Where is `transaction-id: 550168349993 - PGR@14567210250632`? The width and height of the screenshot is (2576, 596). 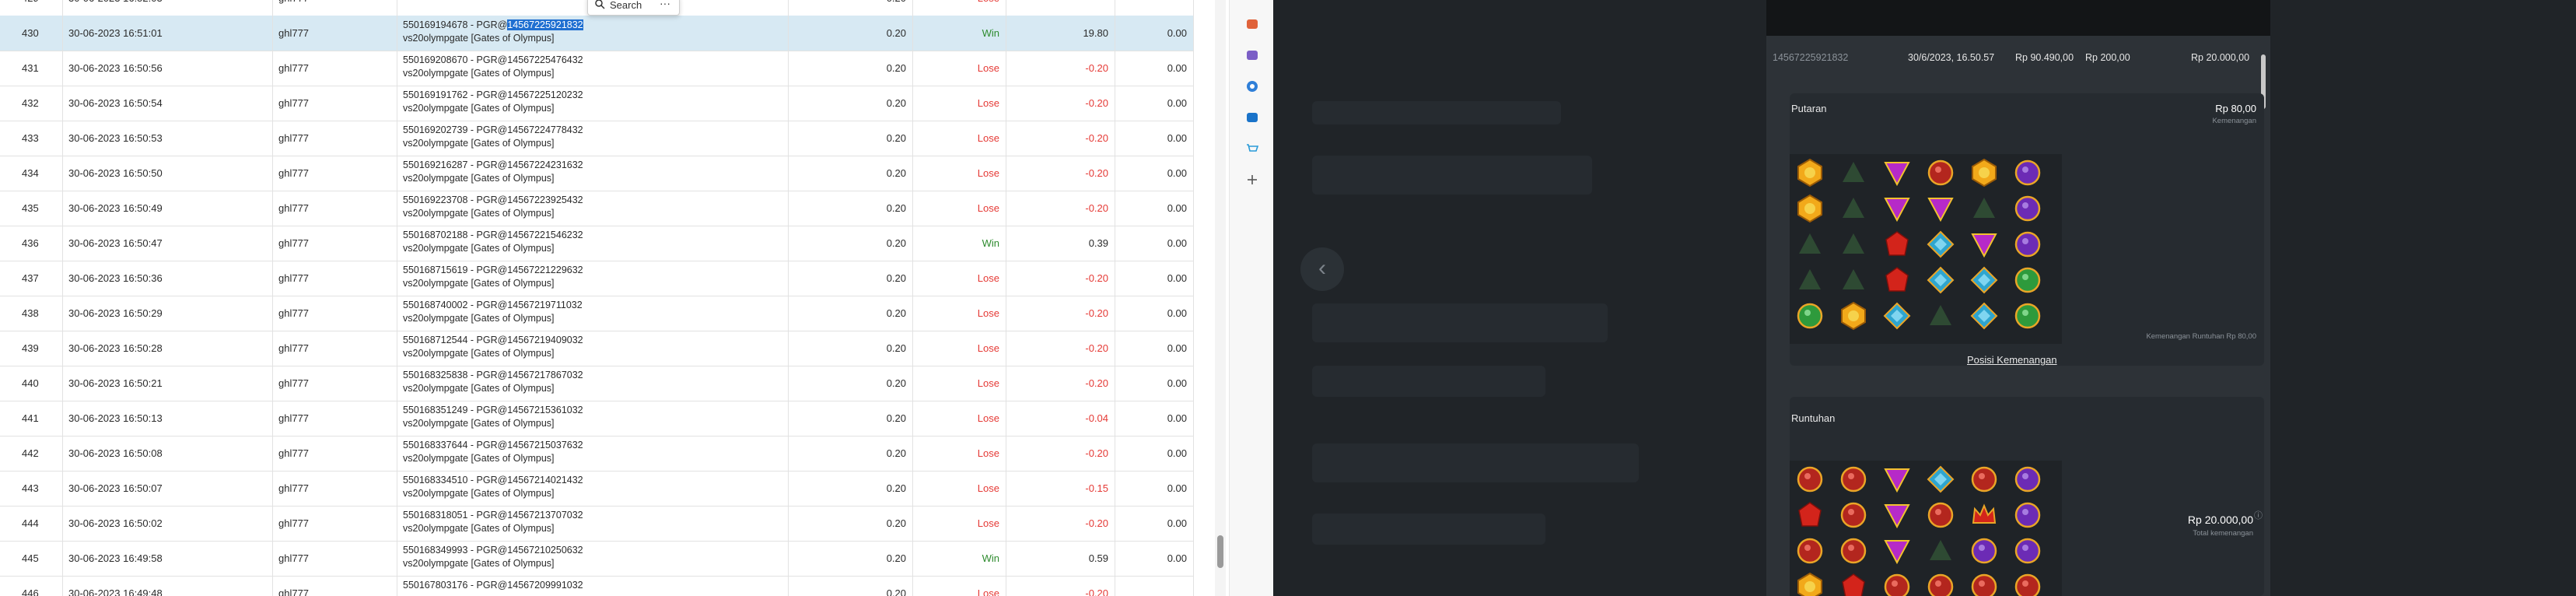 transaction-id: 550168349993 - PGR@14567210250632 is located at coordinates (596, 550).